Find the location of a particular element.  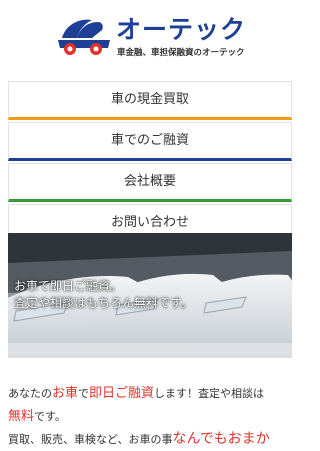

nav-item-cash-purchase: 車の現金買取 is located at coordinates (150, 100).